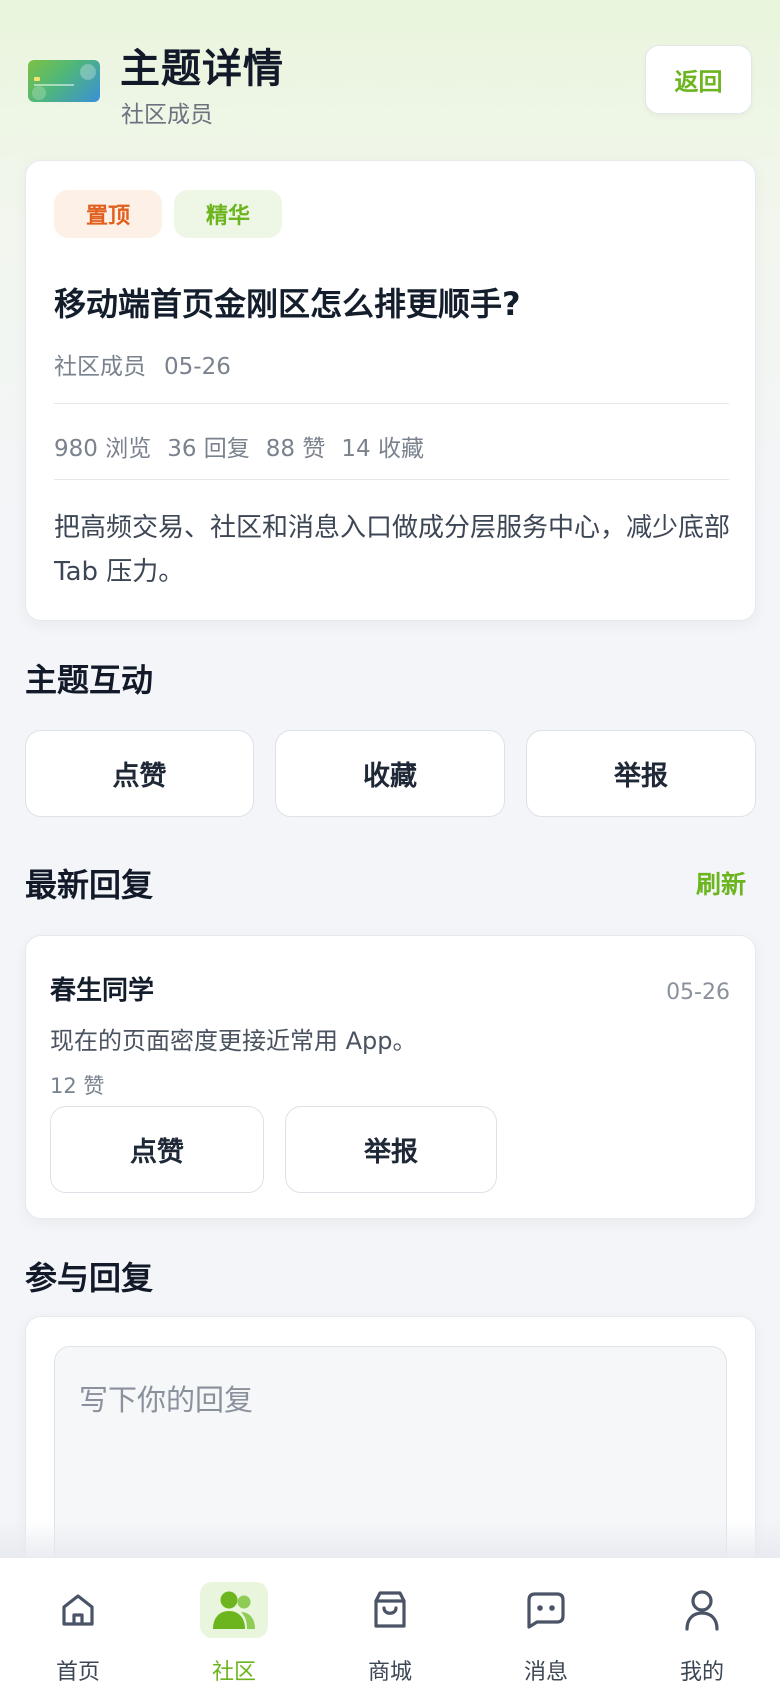 The image size is (780, 1688). What do you see at coordinates (233, 1672) in the screenshot?
I see `tab-community-label: 社区` at bounding box center [233, 1672].